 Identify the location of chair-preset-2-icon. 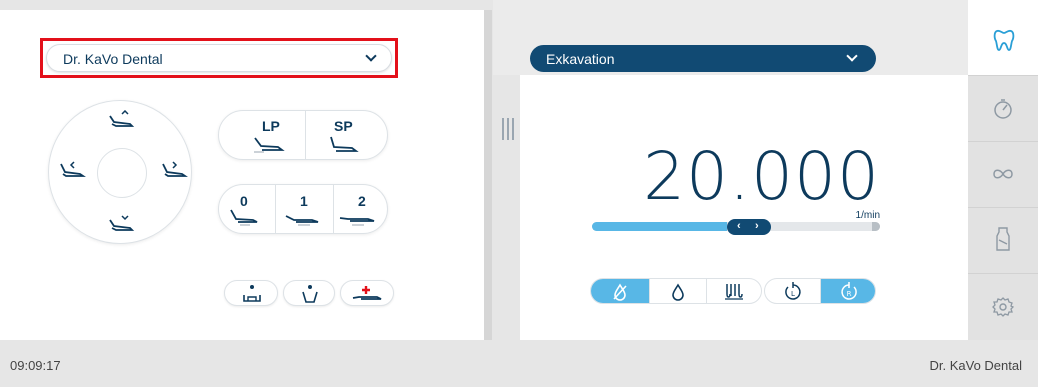
(357, 221).